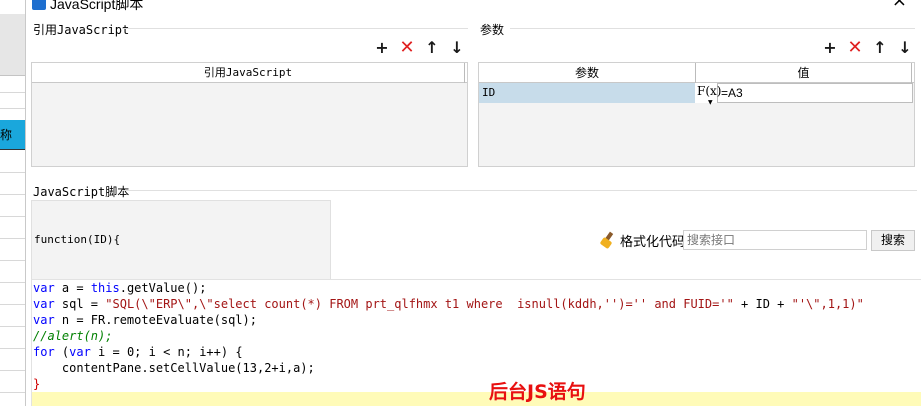 The height and width of the screenshot is (406, 921). Describe the element at coordinates (138, 352) in the screenshot. I see `code-line: for (var i = 0; i < n; i++) {` at that location.